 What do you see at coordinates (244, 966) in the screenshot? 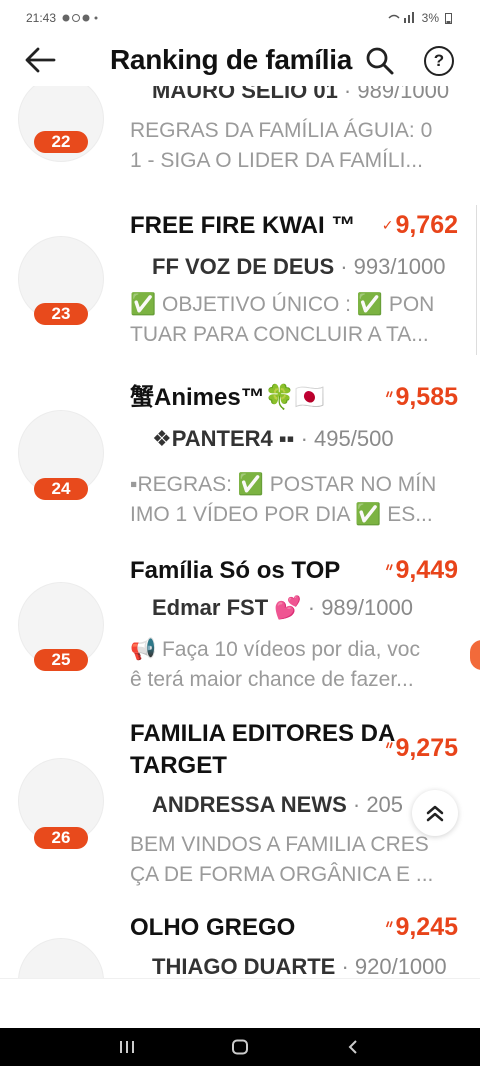
I see `leader-name: THIAGO DUARTE` at bounding box center [244, 966].